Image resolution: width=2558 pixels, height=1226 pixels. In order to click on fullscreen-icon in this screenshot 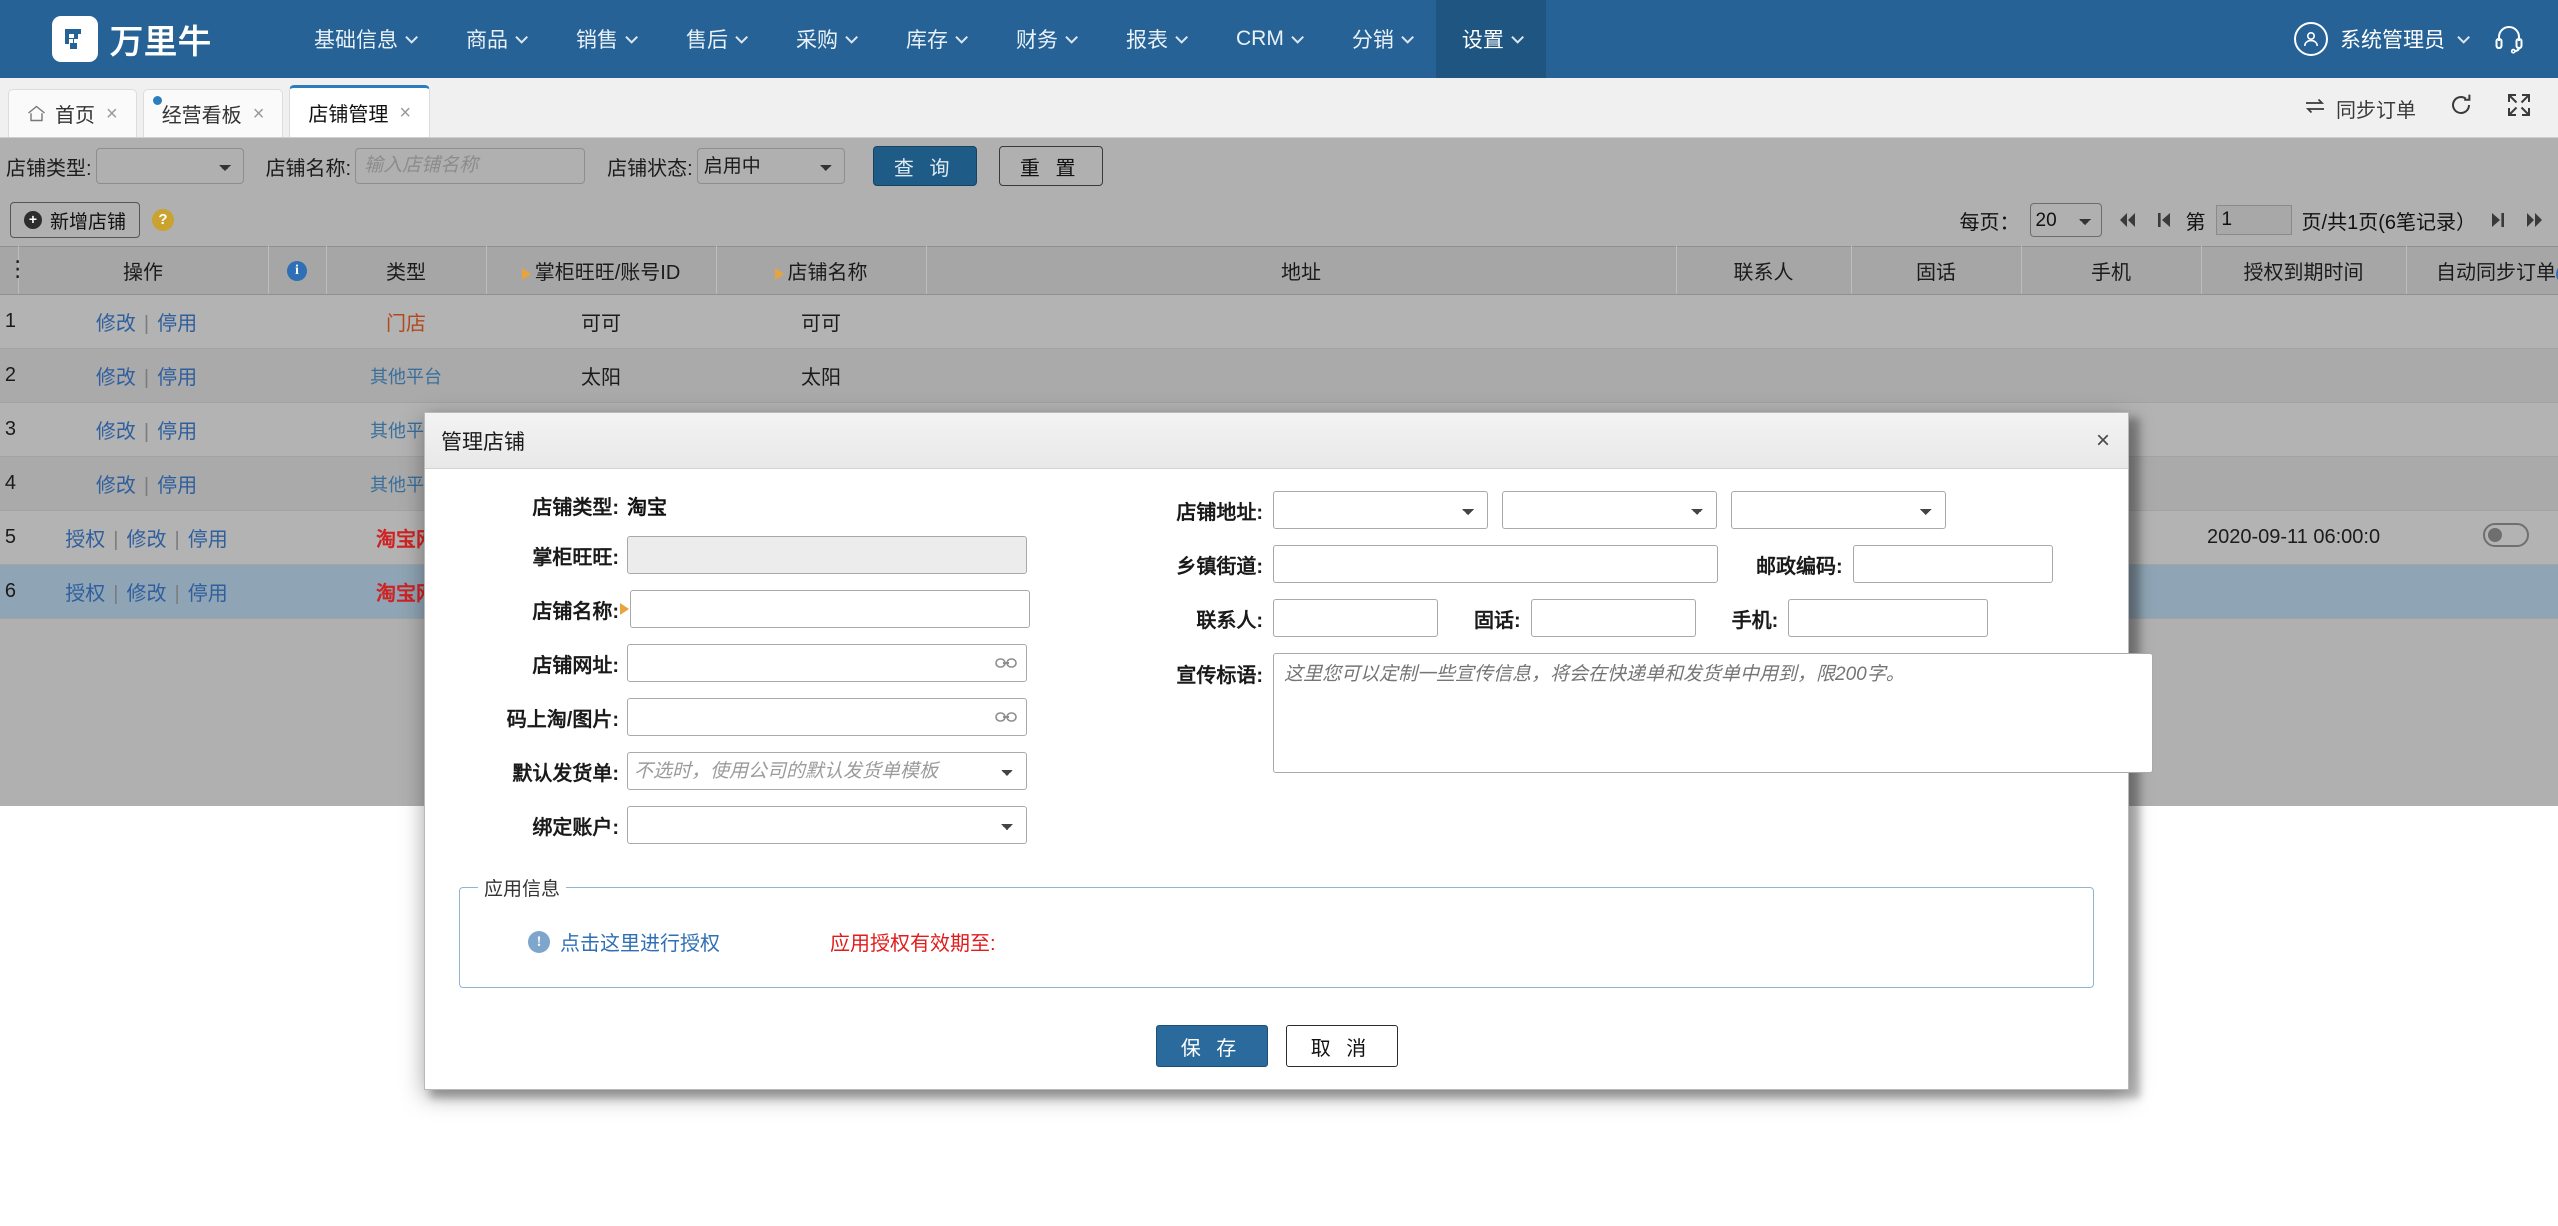, I will do `click(2519, 108)`.